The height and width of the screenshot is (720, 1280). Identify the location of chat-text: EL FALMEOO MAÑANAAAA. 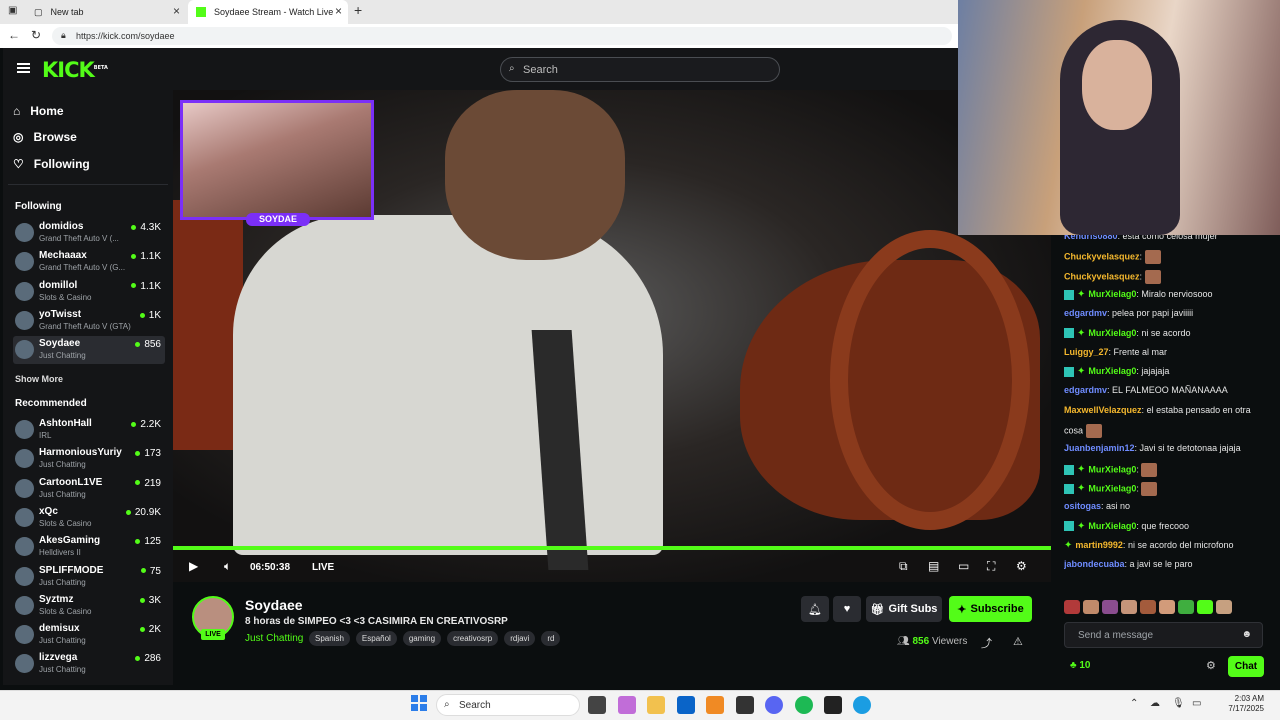
(1170, 390).